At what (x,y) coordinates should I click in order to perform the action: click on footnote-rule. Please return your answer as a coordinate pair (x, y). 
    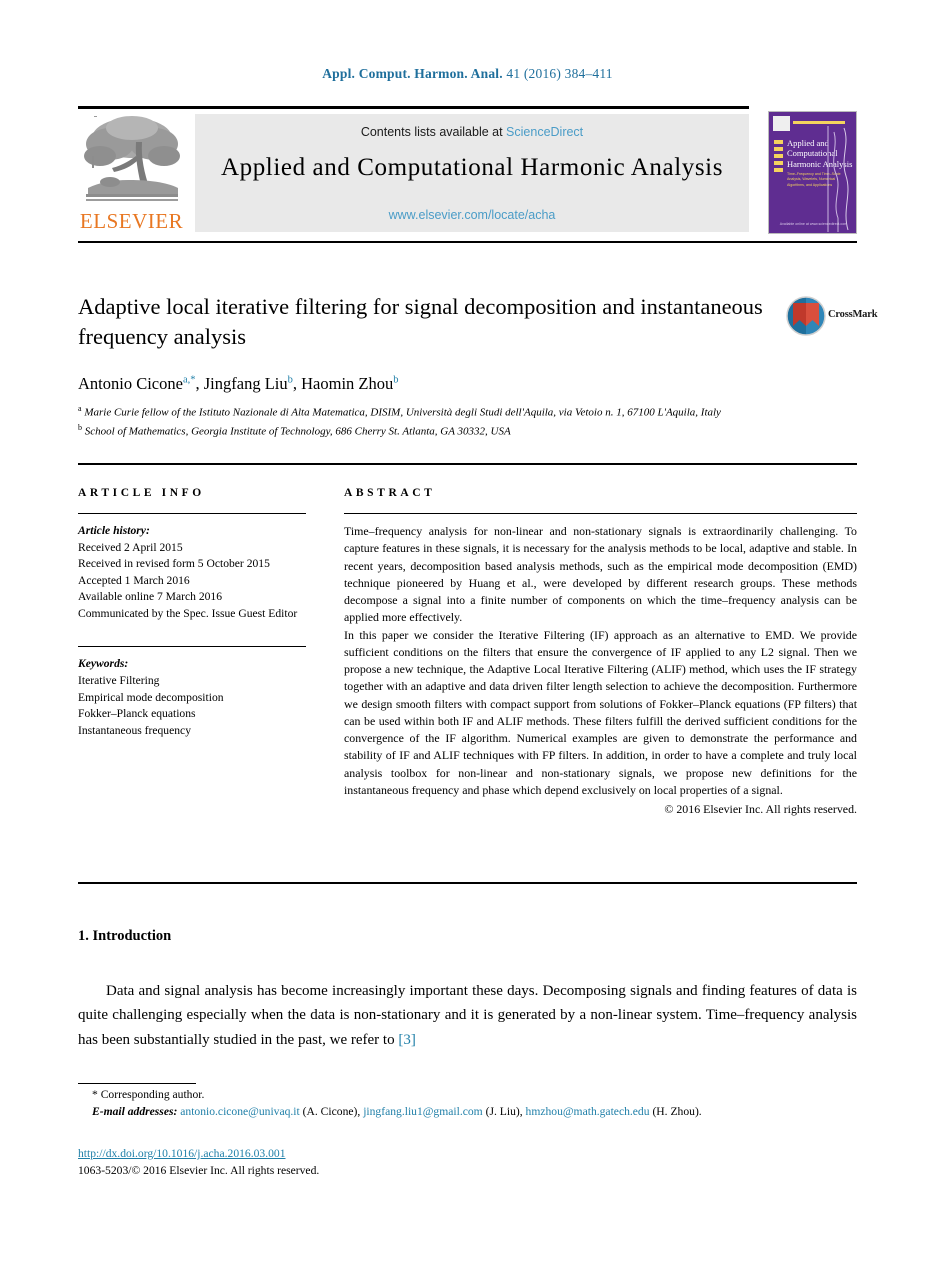
    Looking at the image, I should click on (137, 1083).